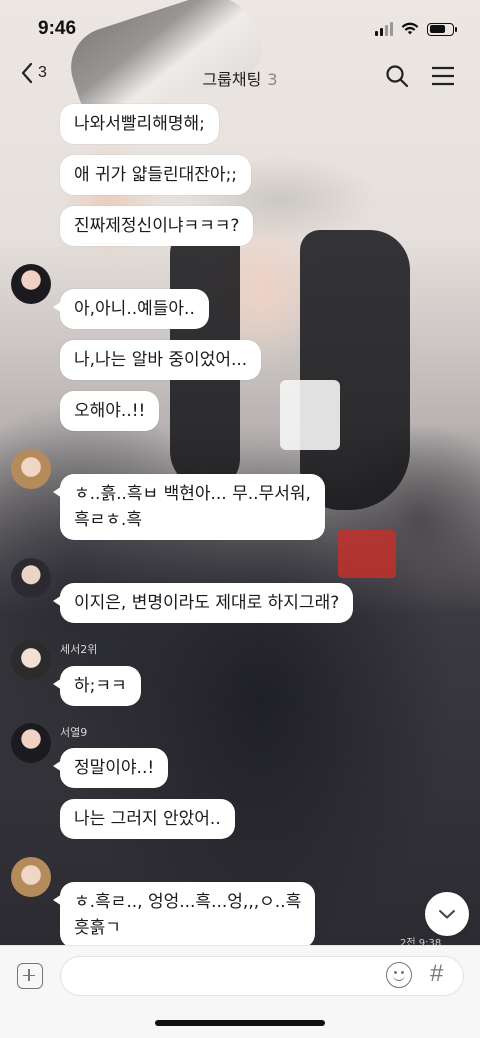  Describe the element at coordinates (232, 79) in the screenshot. I see `chat-title-text: 그룹채팅` at that location.